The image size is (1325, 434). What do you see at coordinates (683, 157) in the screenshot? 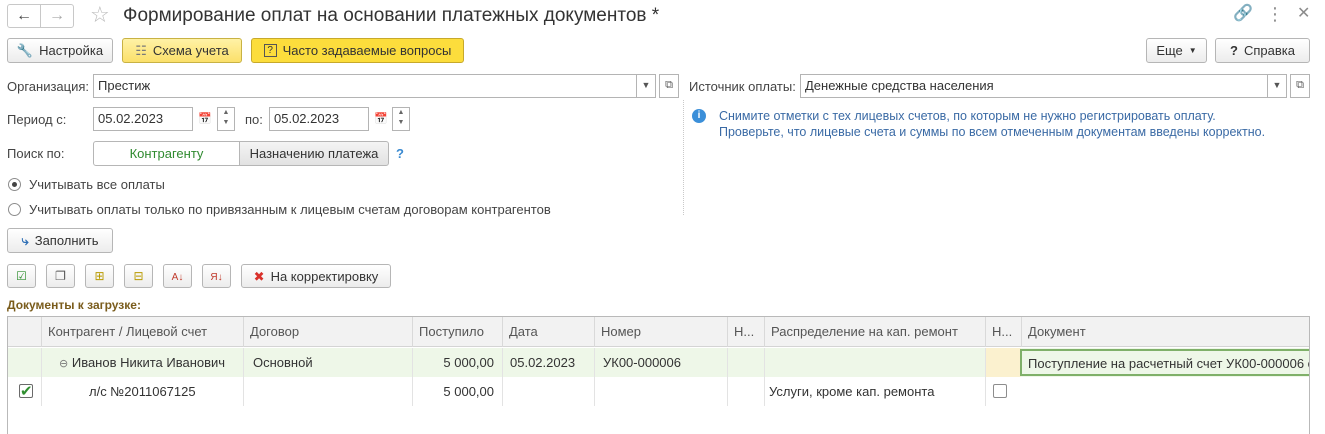
I see `panel-divider` at bounding box center [683, 157].